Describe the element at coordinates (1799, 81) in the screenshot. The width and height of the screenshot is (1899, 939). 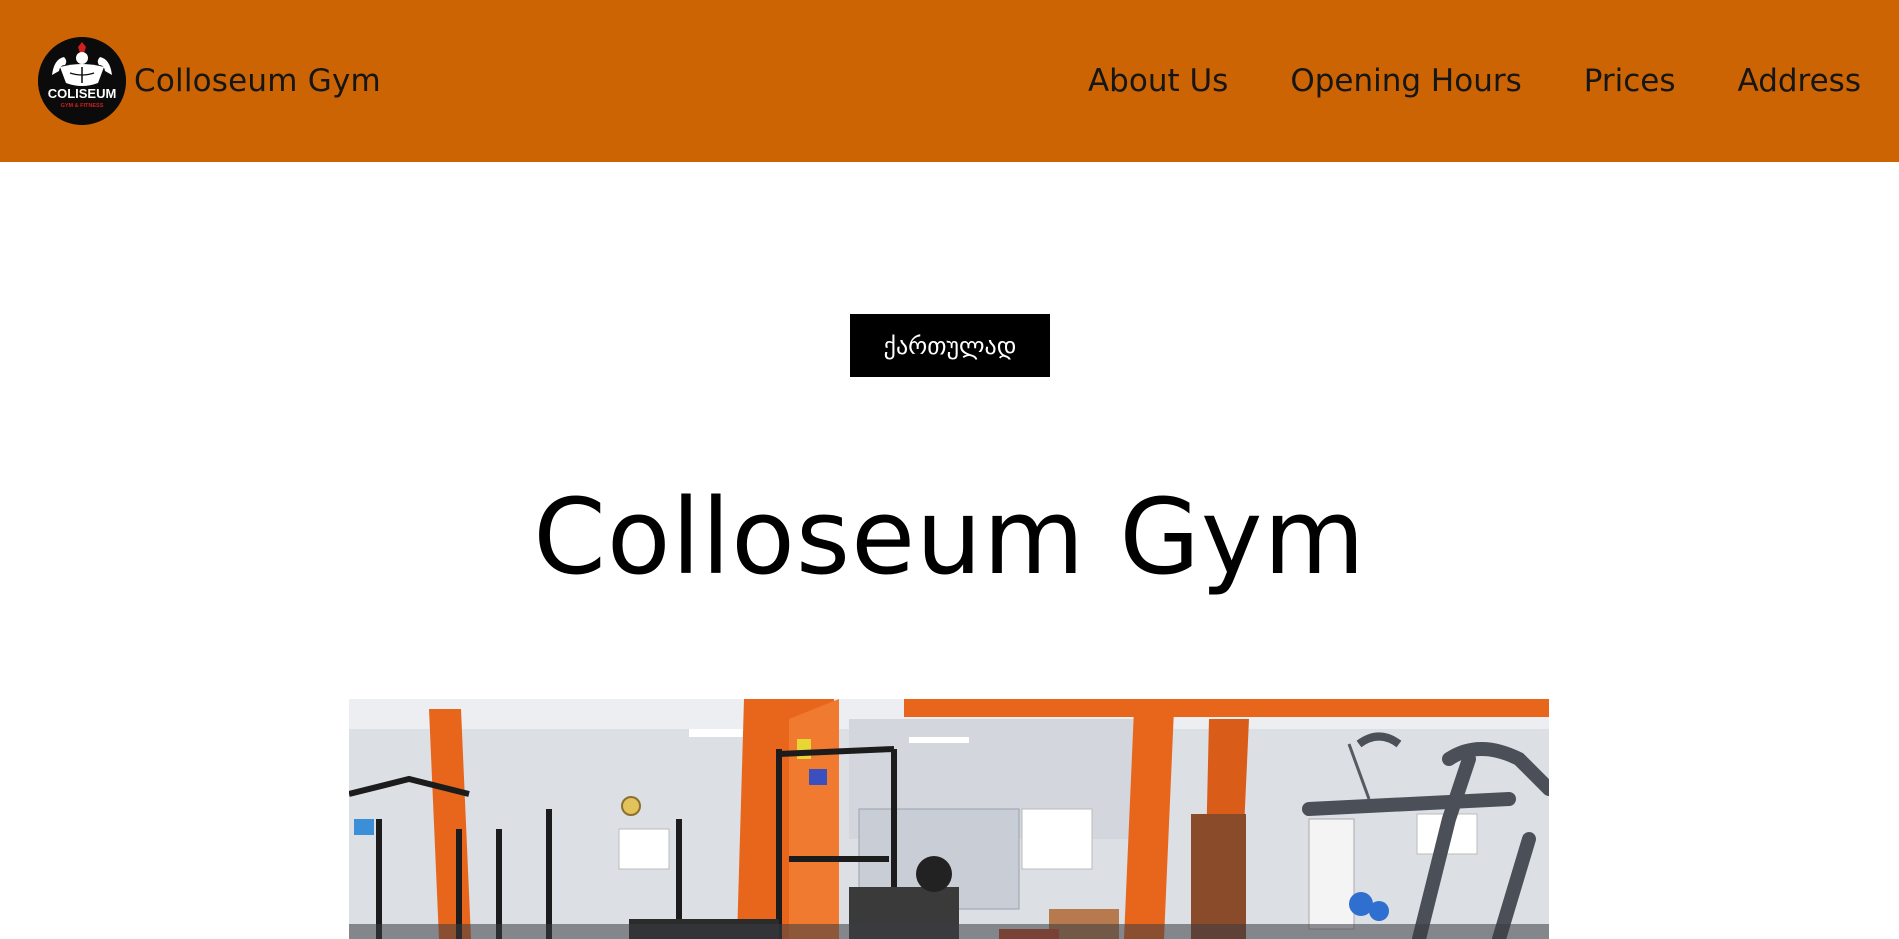
I see `nav-address: Address` at that location.